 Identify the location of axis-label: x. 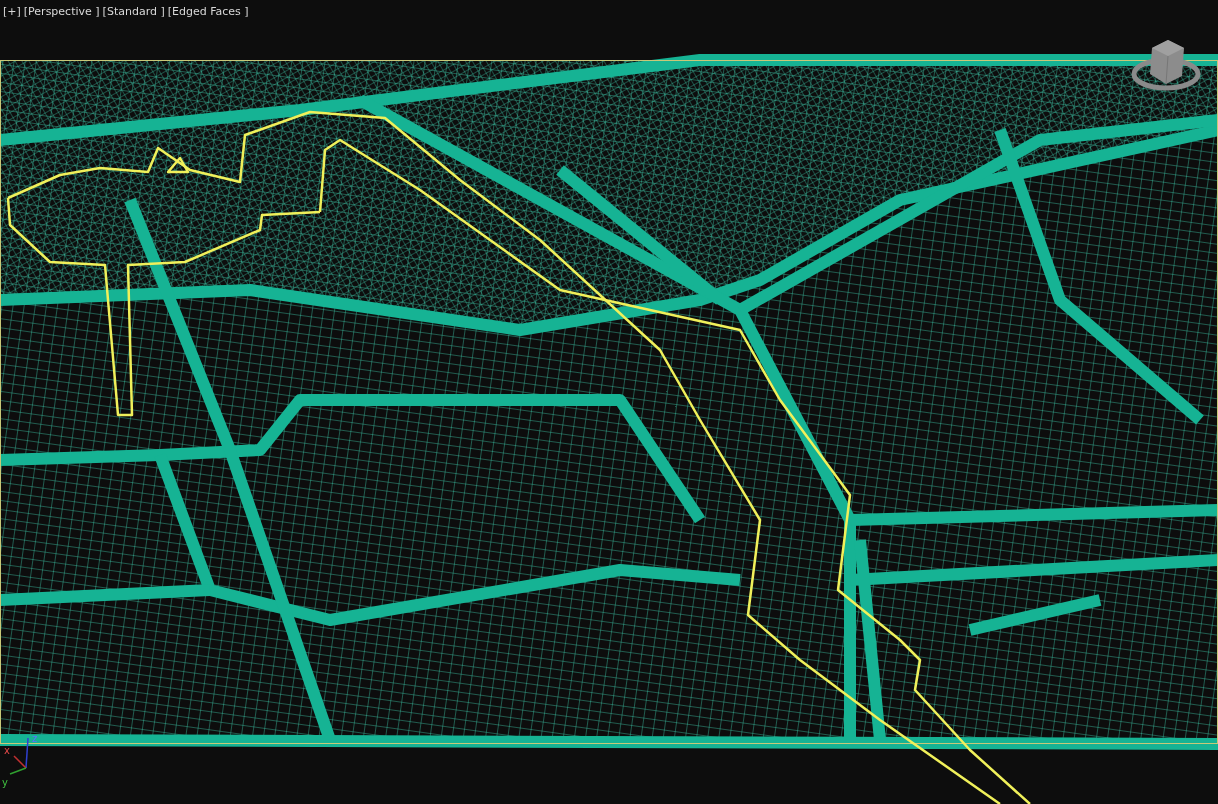
(7, 750).